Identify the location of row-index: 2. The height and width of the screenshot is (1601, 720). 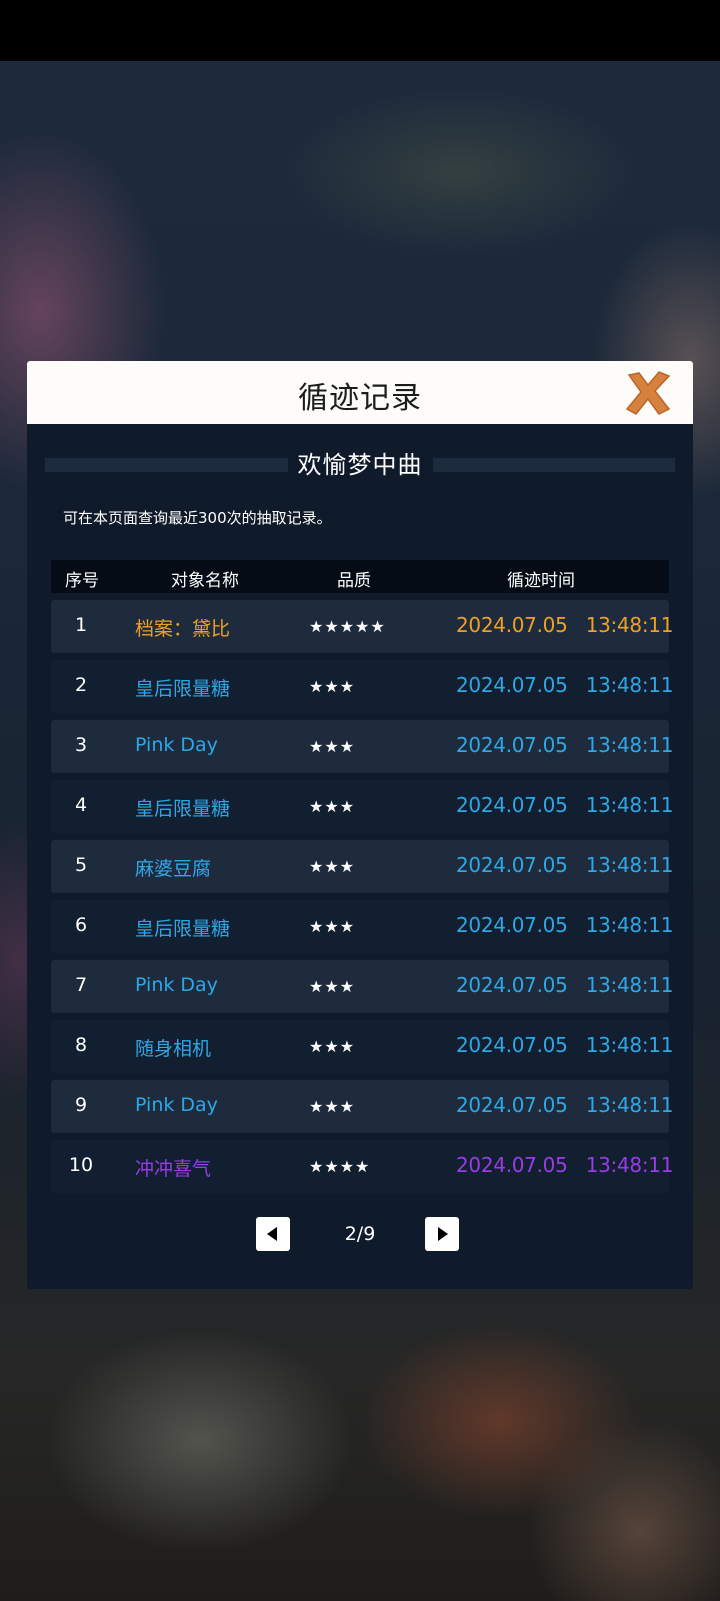
(81, 685).